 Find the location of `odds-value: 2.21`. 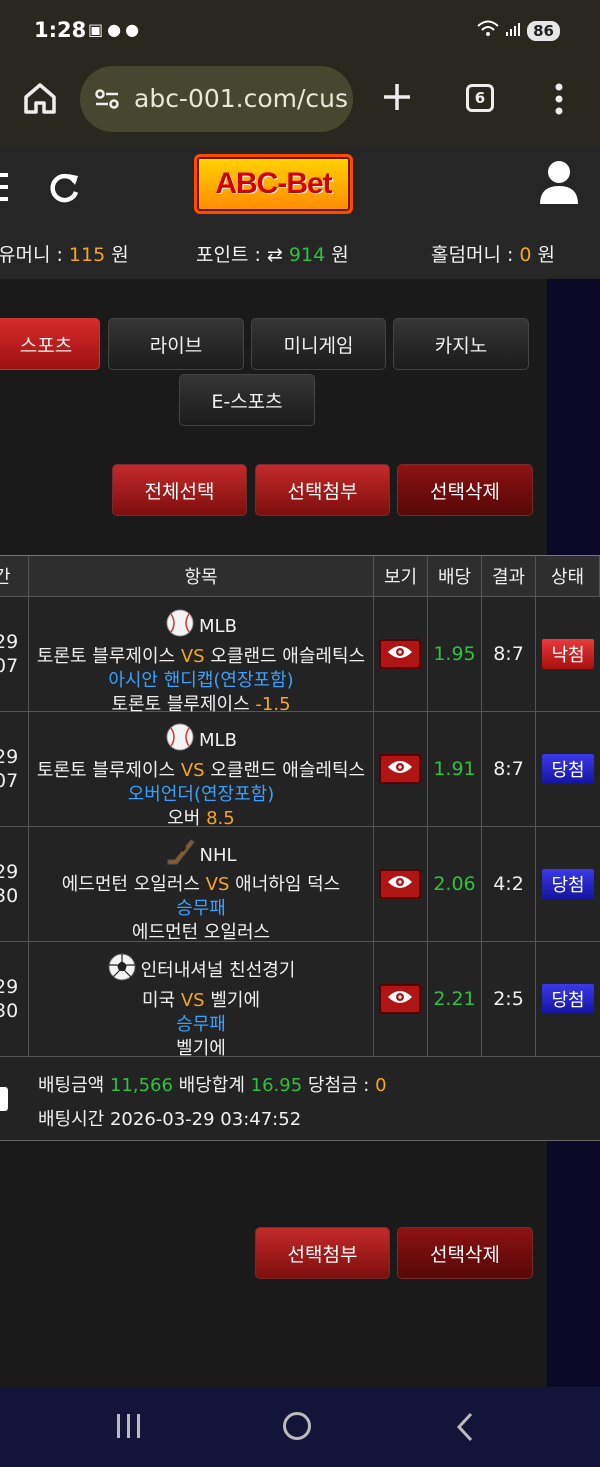

odds-value: 2.21 is located at coordinates (454, 999).